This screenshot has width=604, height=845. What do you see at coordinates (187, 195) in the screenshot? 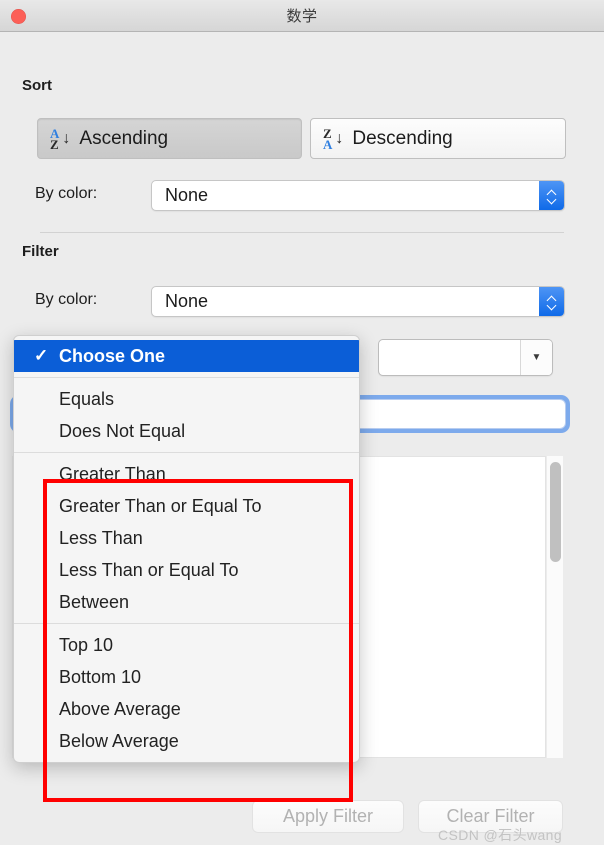
I see `sort-by-color-value: None` at bounding box center [187, 195].